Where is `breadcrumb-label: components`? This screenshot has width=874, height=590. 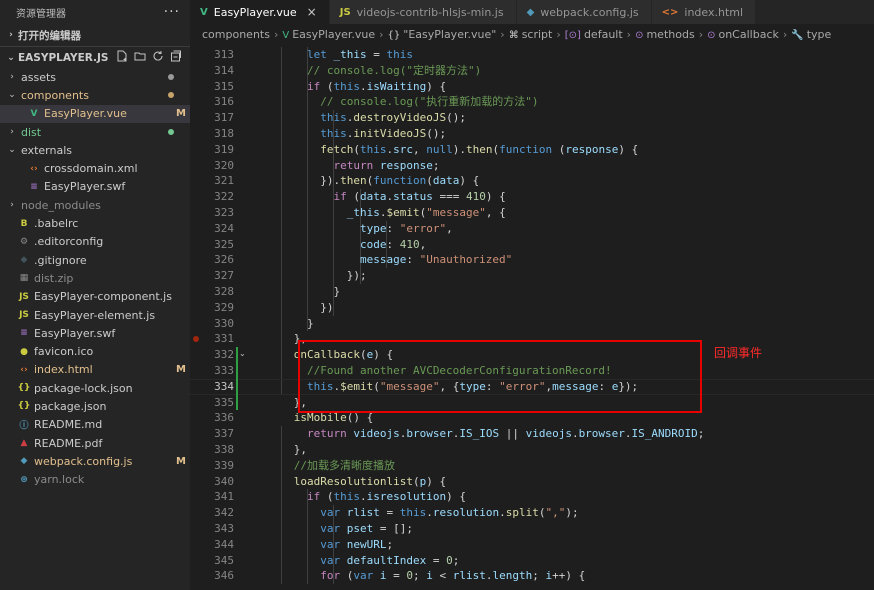 breadcrumb-label: components is located at coordinates (236, 34).